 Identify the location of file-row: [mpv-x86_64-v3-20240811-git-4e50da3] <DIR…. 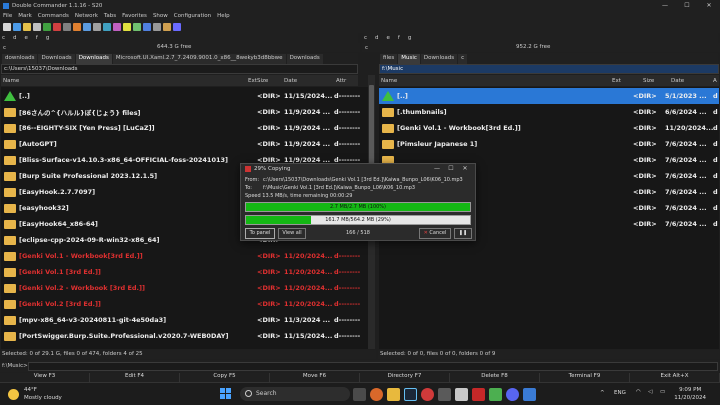
(184, 320).